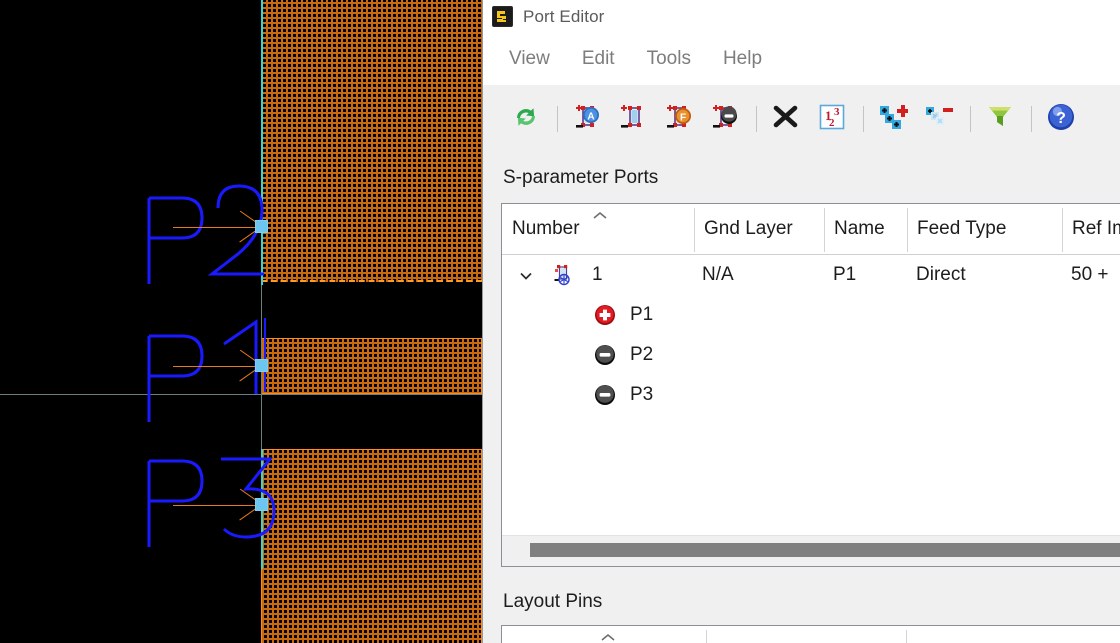 The image size is (1120, 643). Describe the element at coordinates (683, 117) in the screenshot. I see `svg-text: F` at that location.